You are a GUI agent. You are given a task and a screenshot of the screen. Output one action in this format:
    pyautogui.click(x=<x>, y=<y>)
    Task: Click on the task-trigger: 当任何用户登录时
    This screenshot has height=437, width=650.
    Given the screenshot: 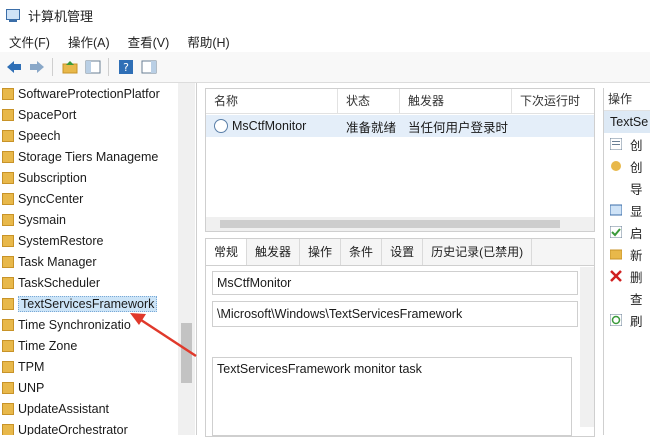 What is the action you would take?
    pyautogui.click(x=458, y=127)
    